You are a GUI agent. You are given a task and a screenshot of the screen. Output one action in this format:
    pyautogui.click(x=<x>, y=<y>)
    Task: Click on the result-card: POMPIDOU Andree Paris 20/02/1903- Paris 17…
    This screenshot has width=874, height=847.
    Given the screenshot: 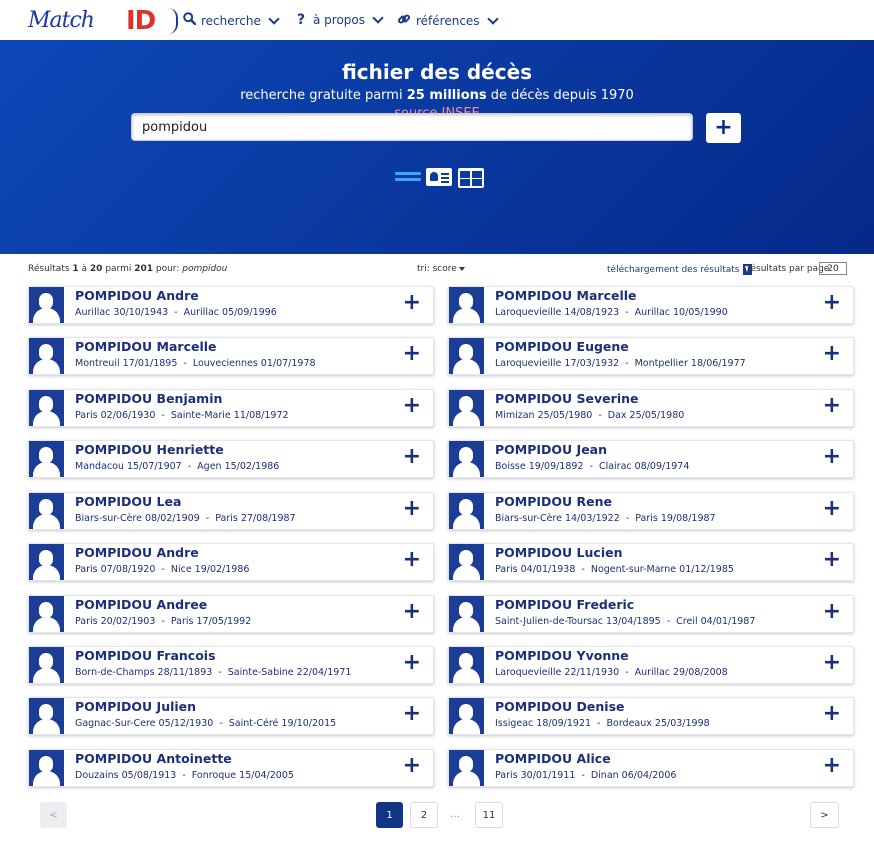 What is the action you would take?
    pyautogui.click(x=231, y=614)
    